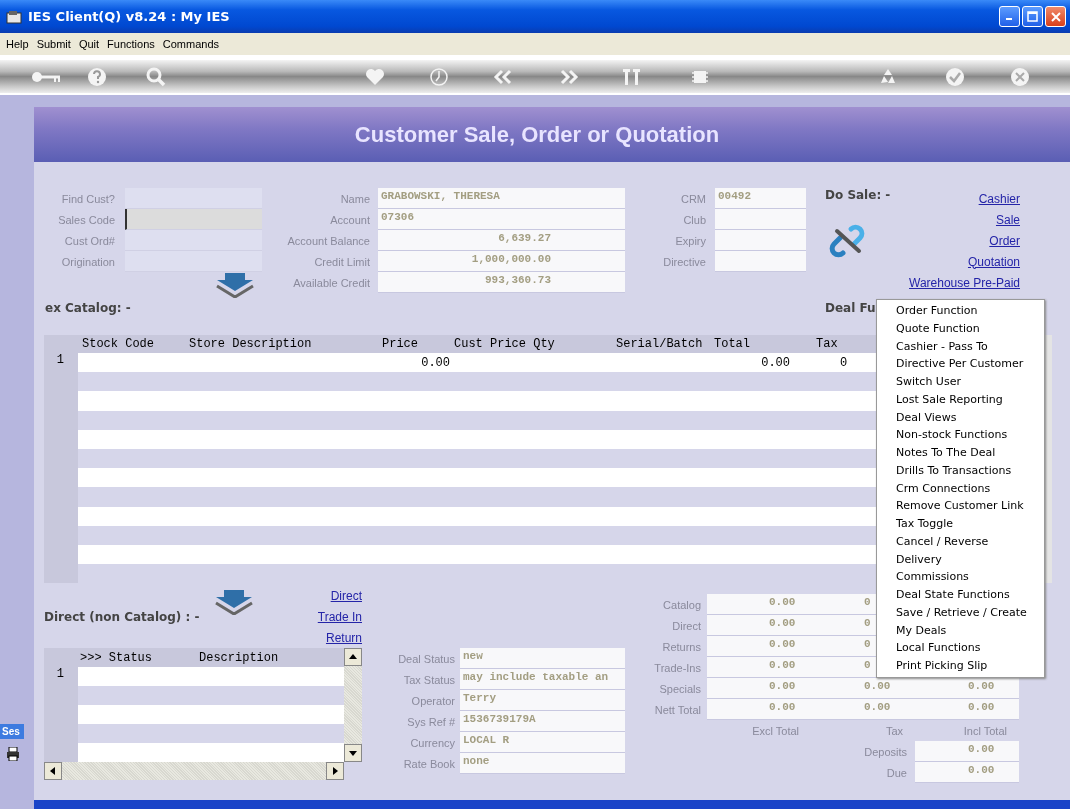 The image size is (1070, 809). Describe the element at coordinates (118, 344) in the screenshot. I see `column-header: Stock Code` at that location.